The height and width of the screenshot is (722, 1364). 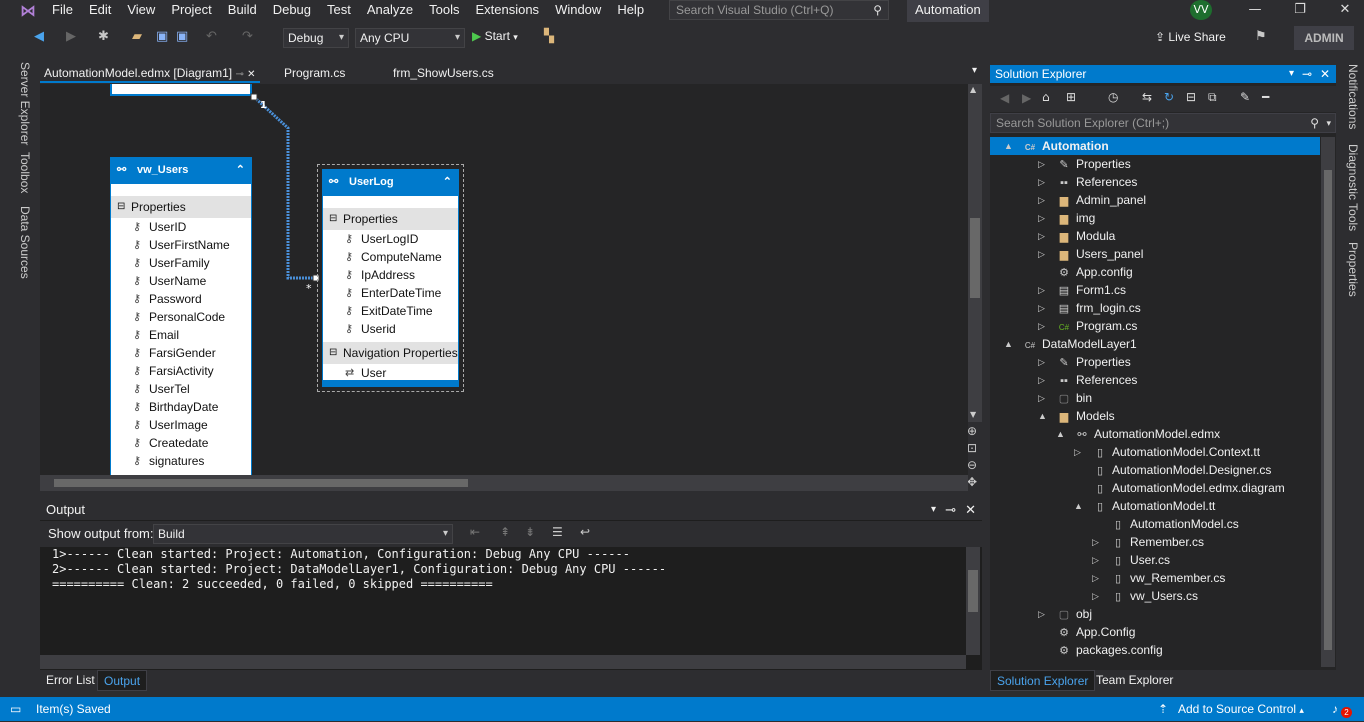 What do you see at coordinates (162, 36) in the screenshot?
I see `save-icon: ▣` at bounding box center [162, 36].